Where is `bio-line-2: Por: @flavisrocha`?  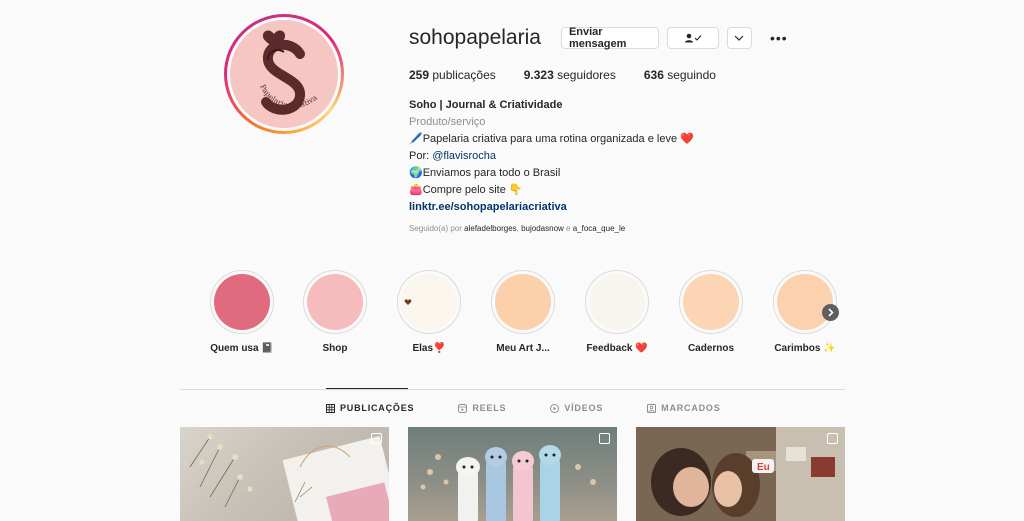
bio-line-2: Por: @flavisrocha is located at coordinates (551, 156).